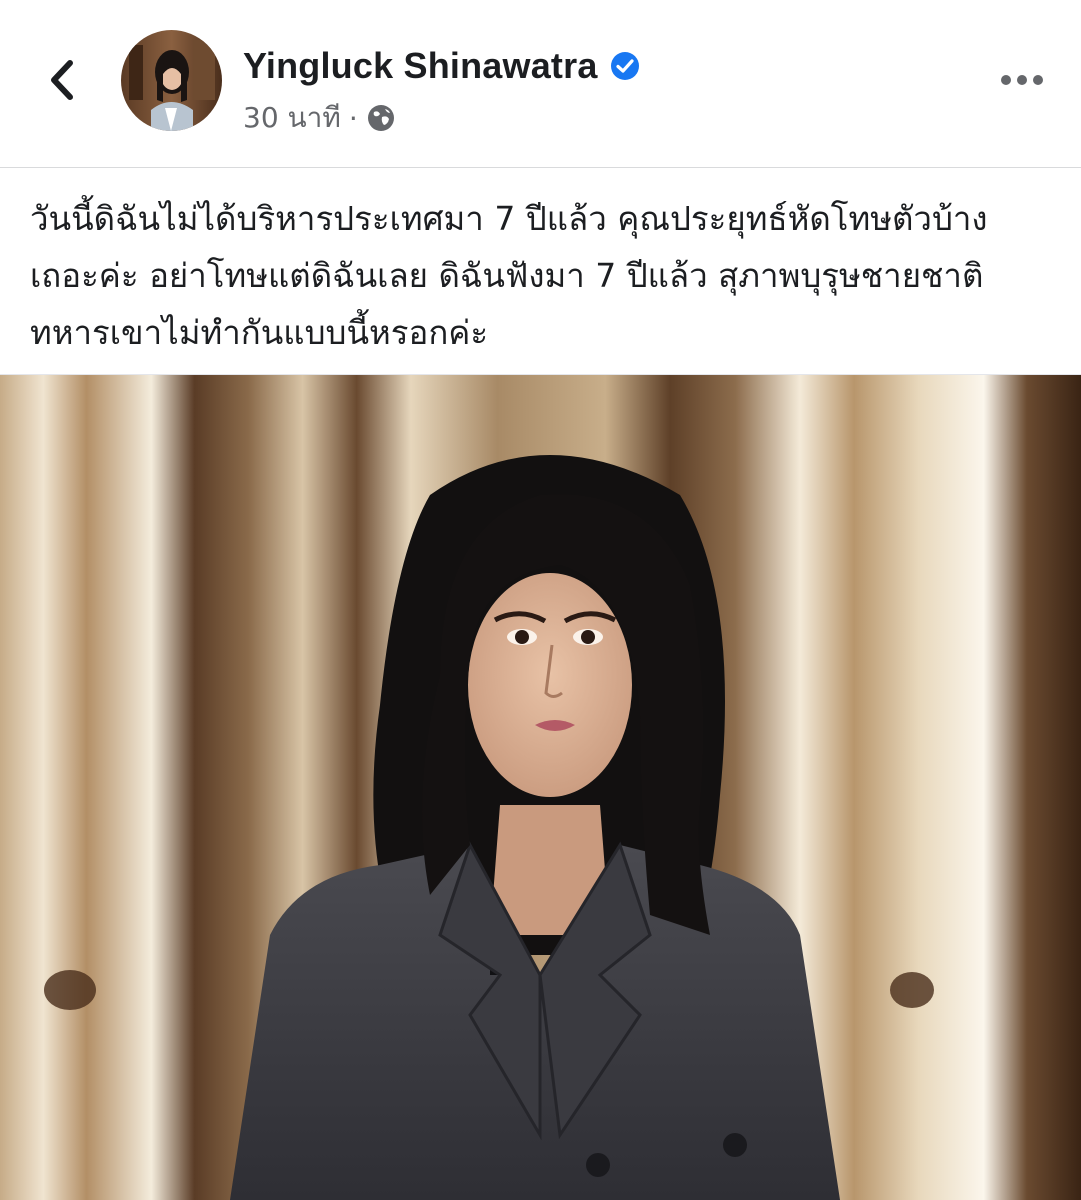 Image resolution: width=1081 pixels, height=1200 pixels. What do you see at coordinates (292, 118) in the screenshot?
I see `post-timestamp: 30 นาที` at bounding box center [292, 118].